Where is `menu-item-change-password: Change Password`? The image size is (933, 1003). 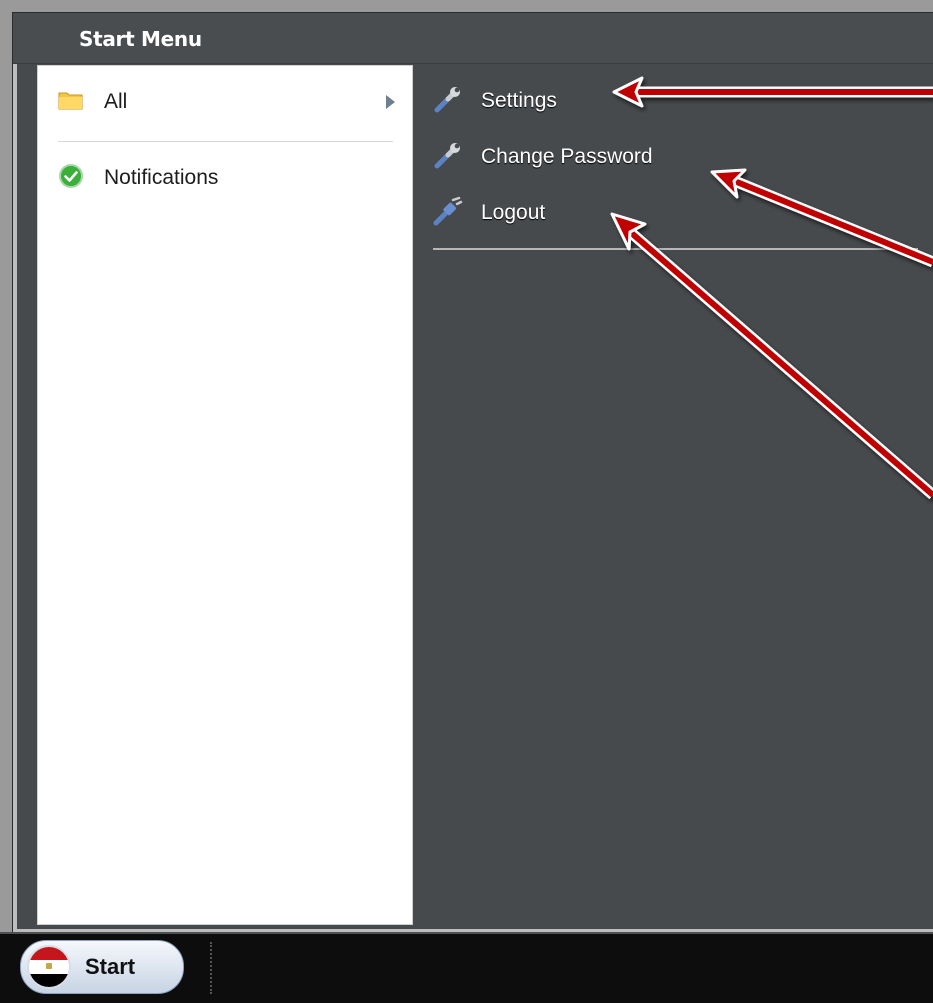
menu-item-change-password: Change Password is located at coordinates (543, 157).